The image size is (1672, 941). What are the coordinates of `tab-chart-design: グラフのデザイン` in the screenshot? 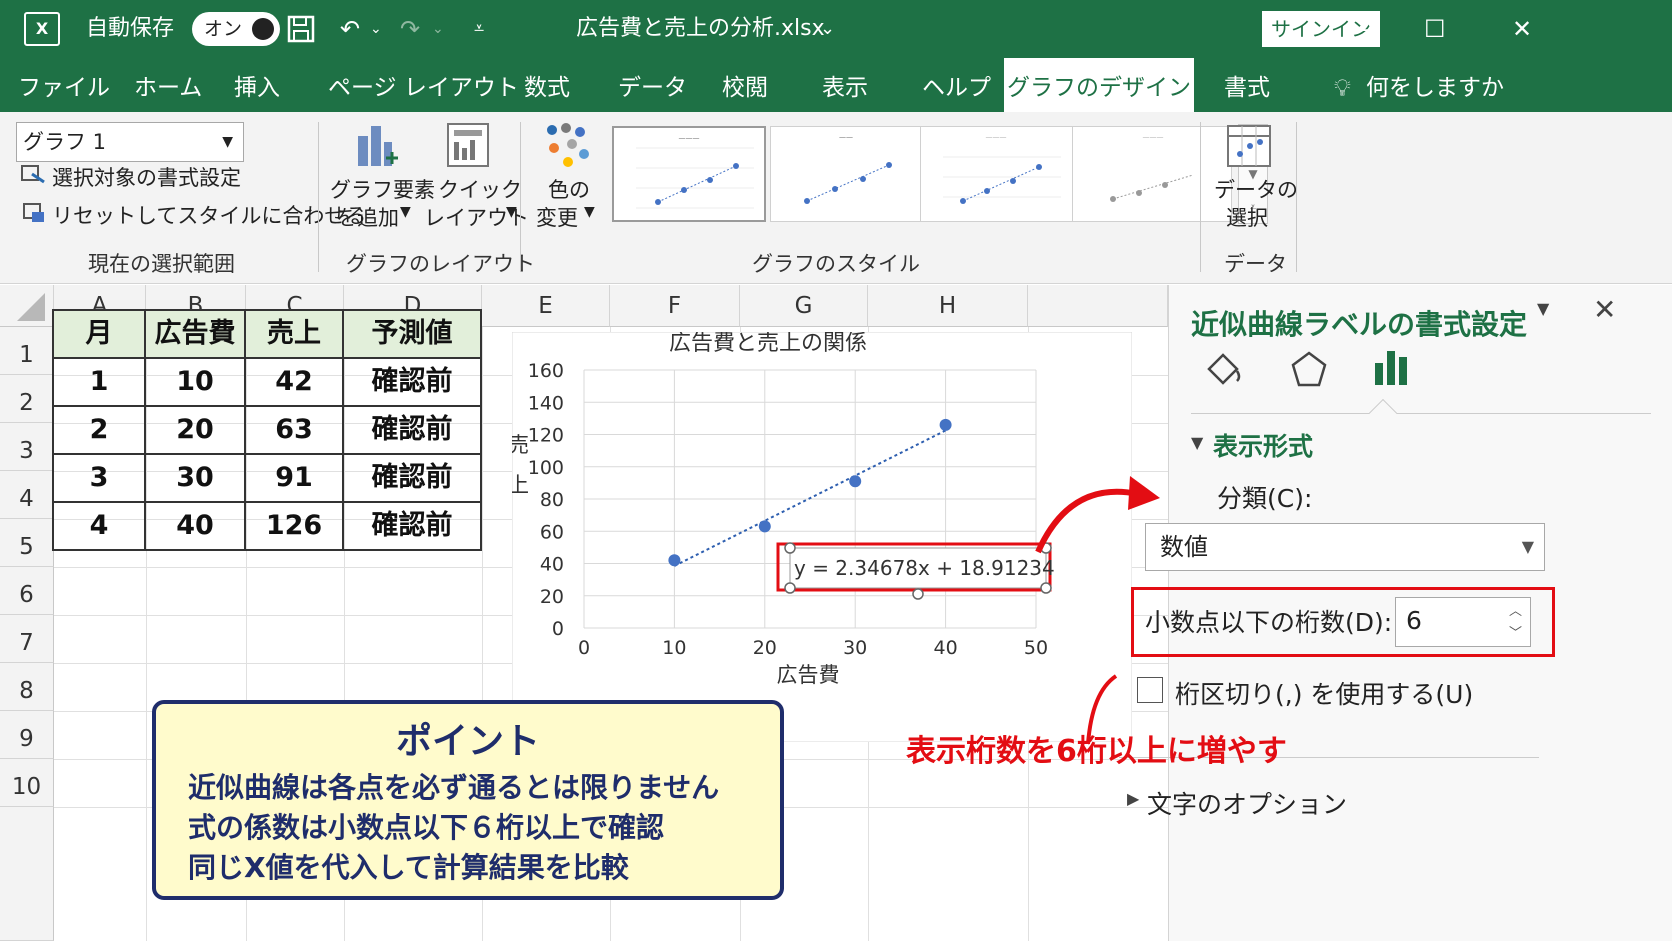 It's located at (1099, 85).